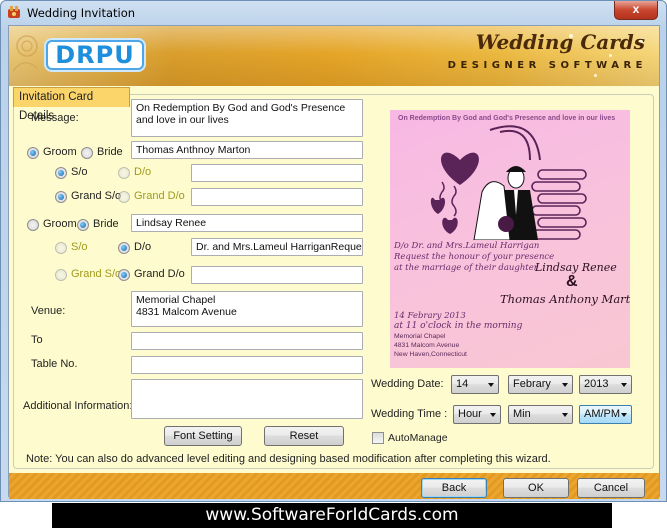 The width and height of the screenshot is (667, 528). What do you see at coordinates (378, 438) in the screenshot?
I see `automanage-checkbox` at bounding box center [378, 438].